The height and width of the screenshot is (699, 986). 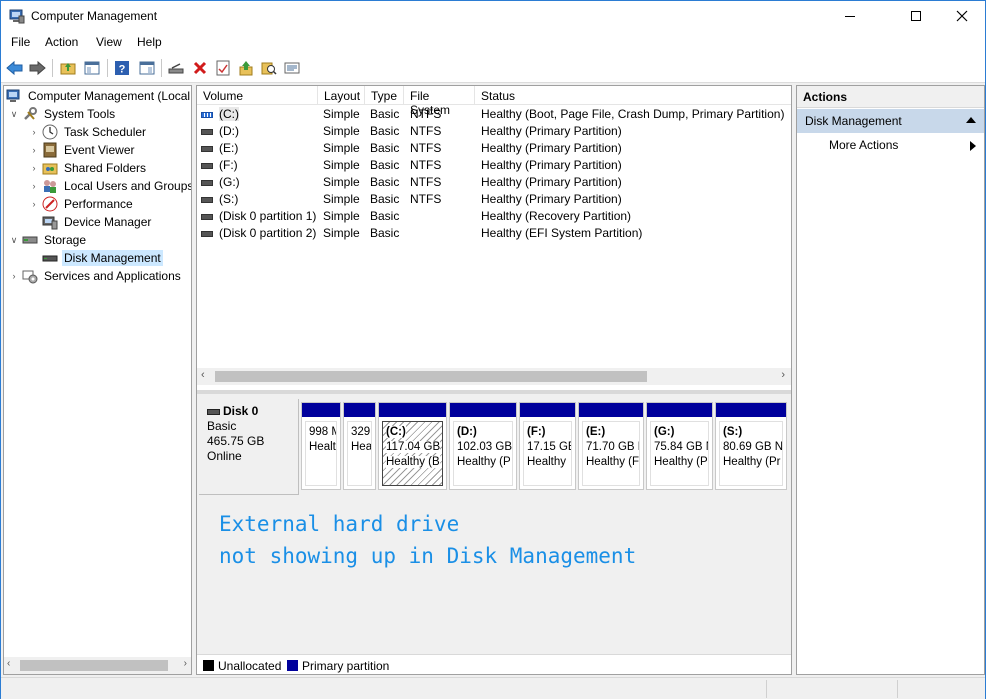 What do you see at coordinates (48, 240) in the screenshot?
I see `tree-item-storage: ∨ Storage` at bounding box center [48, 240].